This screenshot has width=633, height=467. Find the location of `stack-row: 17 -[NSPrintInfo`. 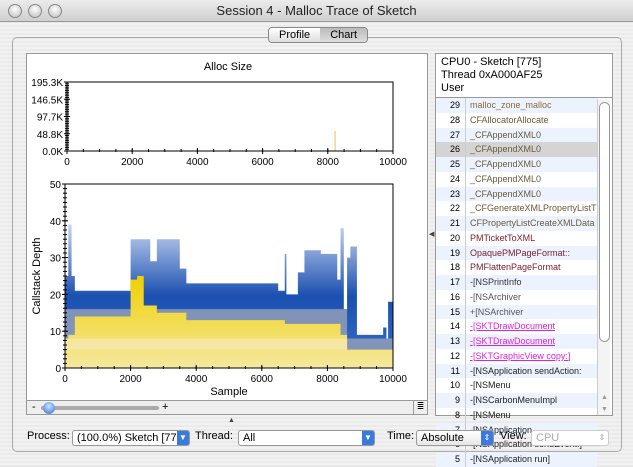

stack-row: 17 -[NSPrintInfo is located at coordinates (516, 282).